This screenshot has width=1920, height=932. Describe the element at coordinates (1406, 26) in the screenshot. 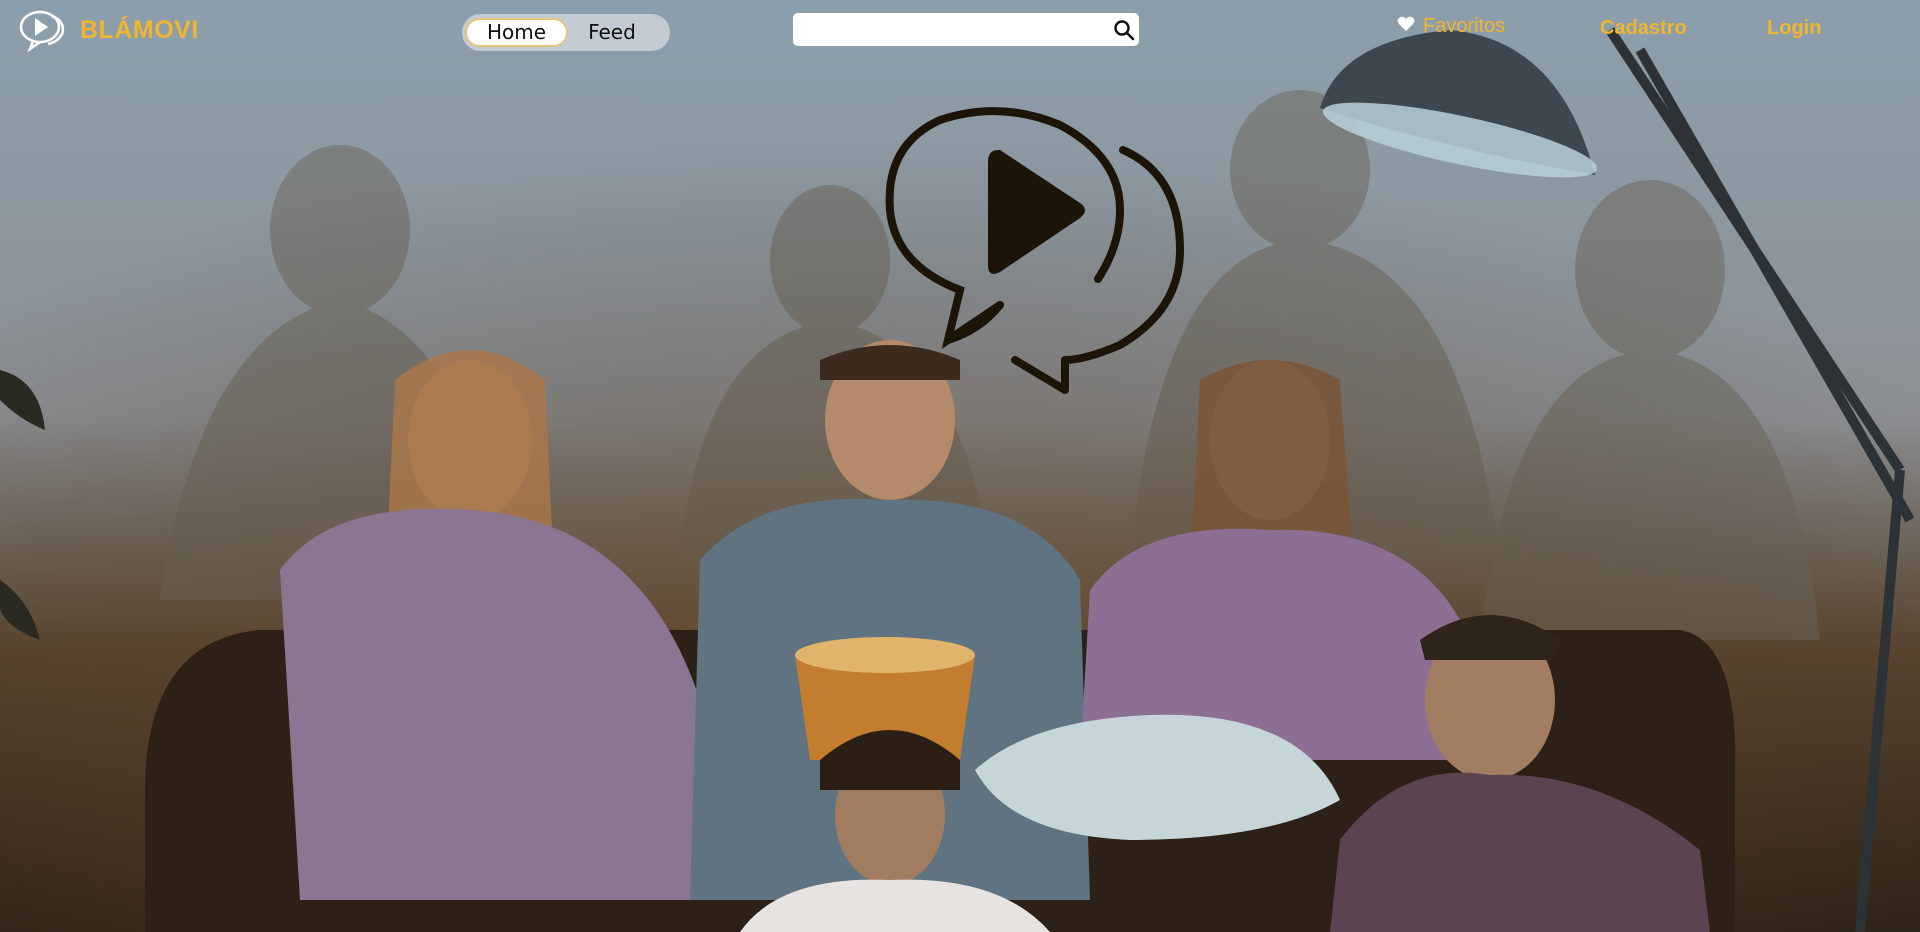

I see `heart-icon` at that location.